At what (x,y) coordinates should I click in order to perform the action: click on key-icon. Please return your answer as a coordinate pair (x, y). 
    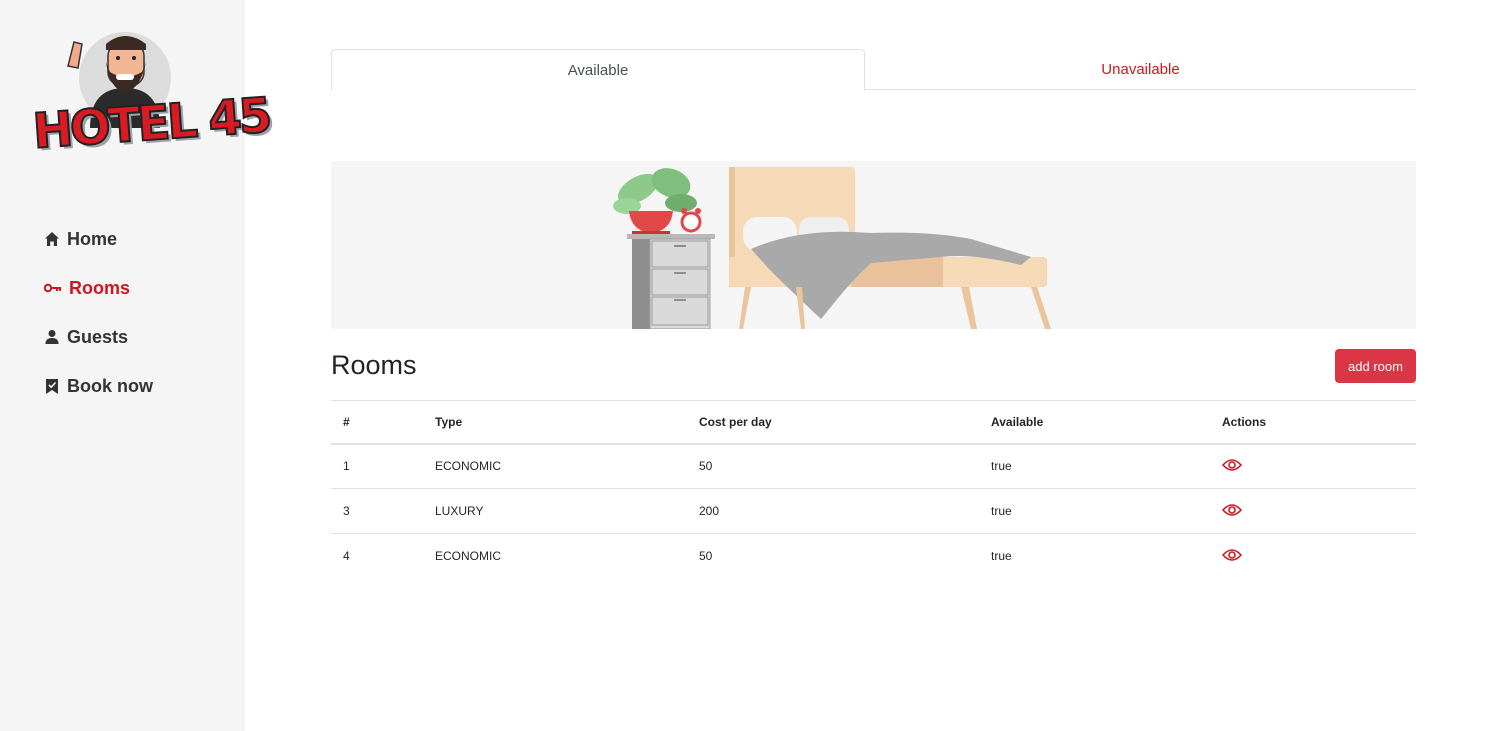
    Looking at the image, I should click on (53, 288).